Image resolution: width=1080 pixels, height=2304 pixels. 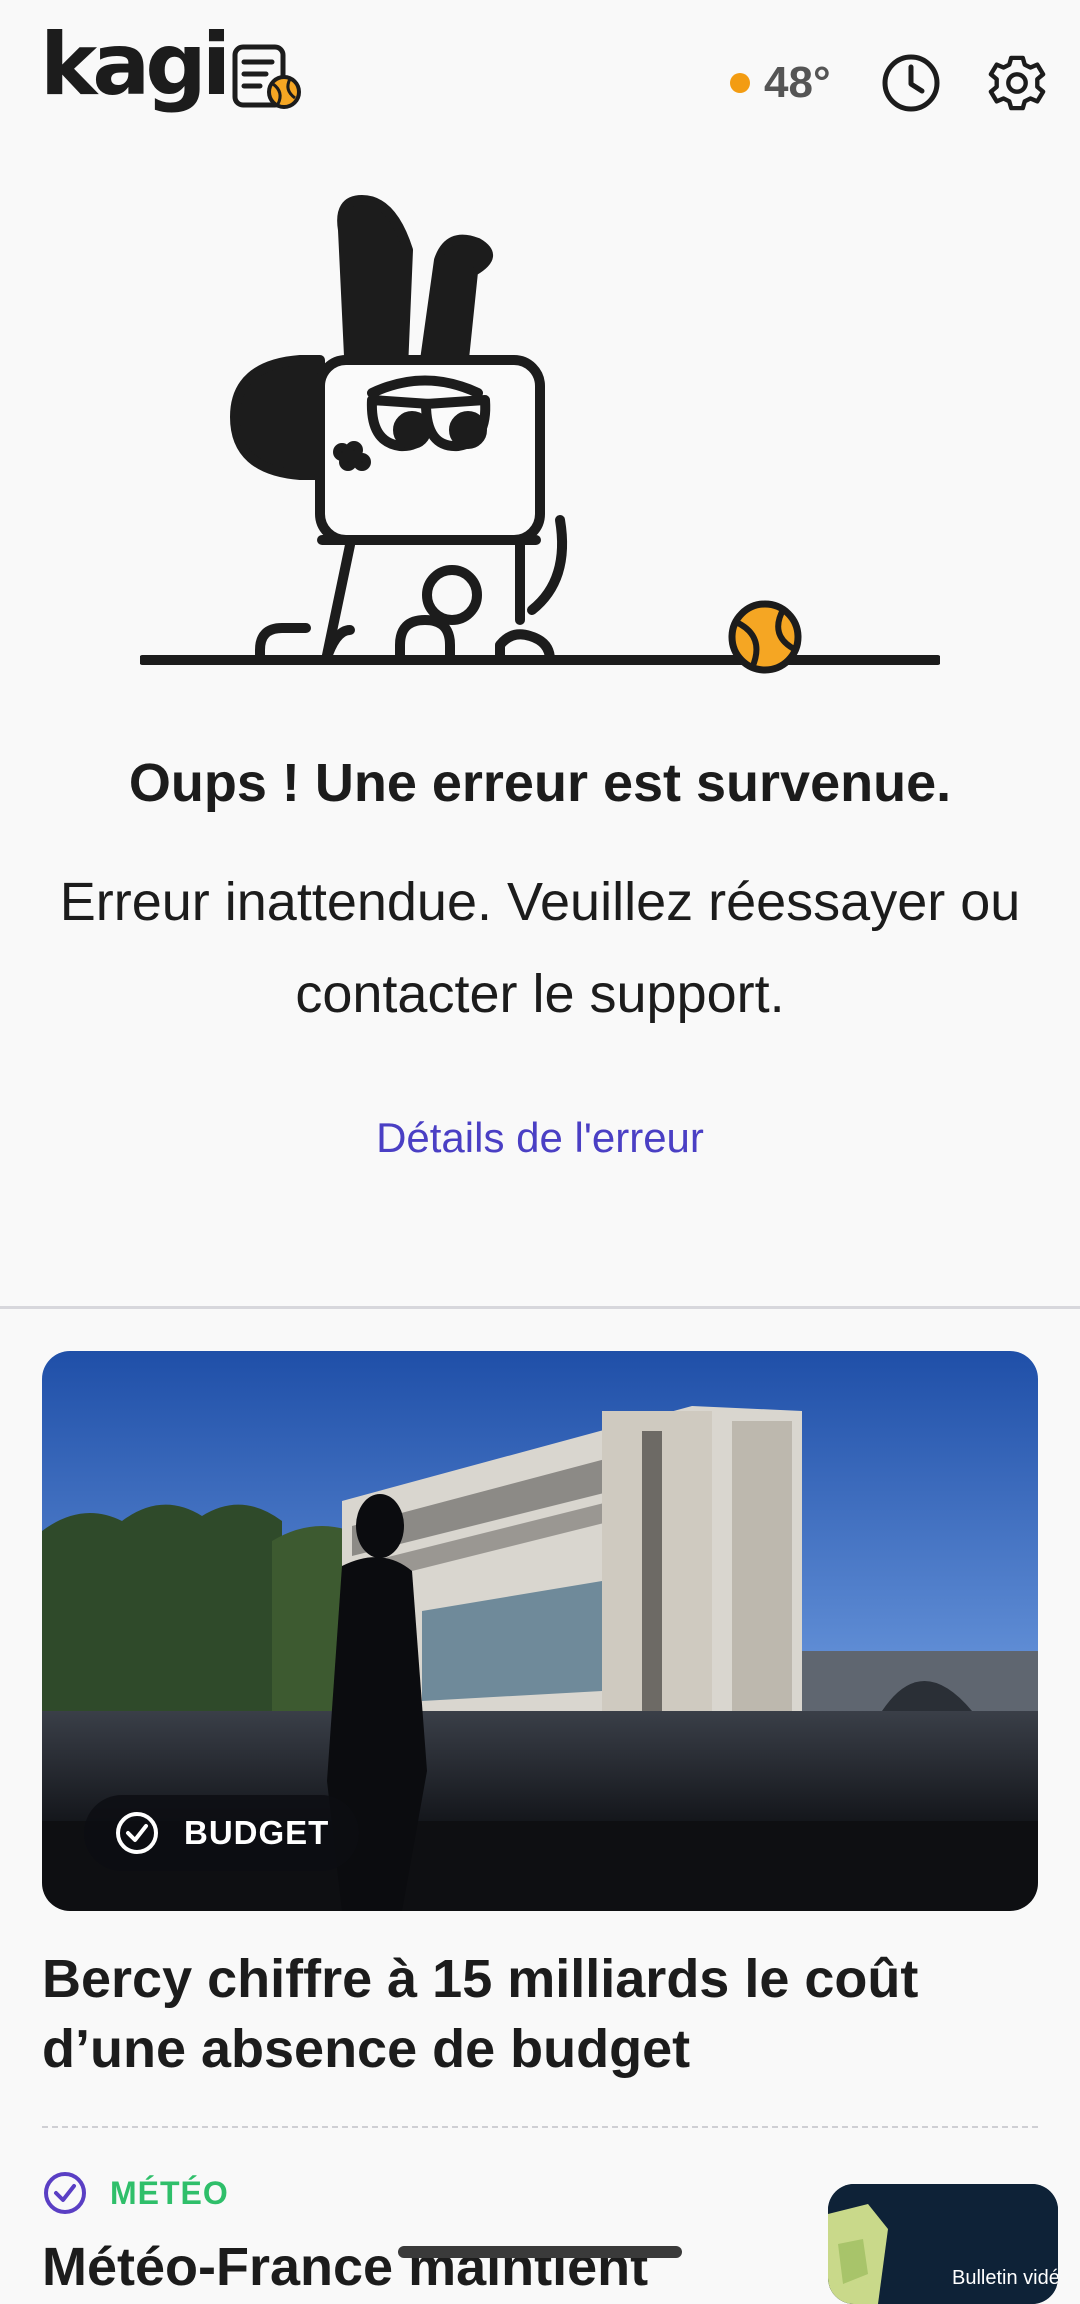 What do you see at coordinates (540, 2252) in the screenshot?
I see `home-indicator` at bounding box center [540, 2252].